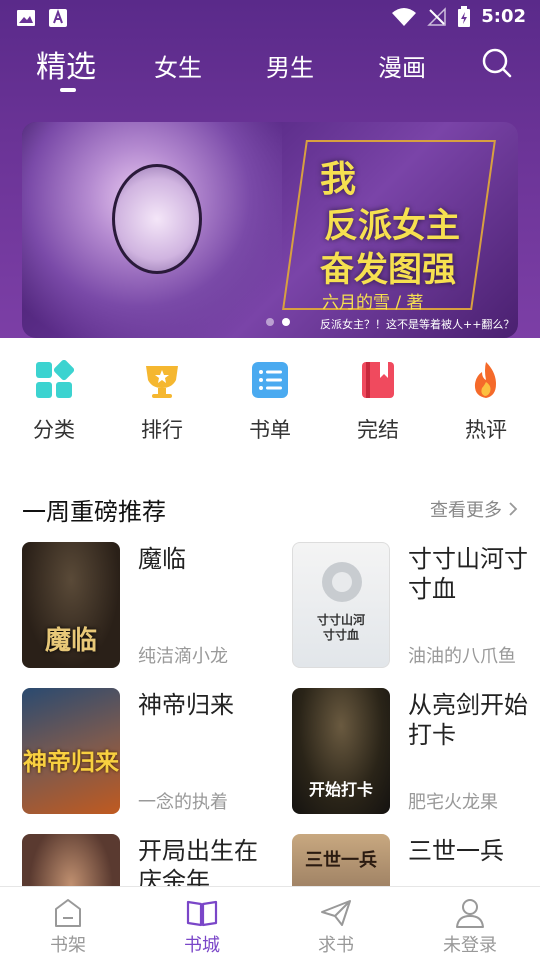 This screenshot has height=960, width=540. Describe the element at coordinates (468, 574) in the screenshot. I see `book-title: 寸寸山河寸寸血` at that location.